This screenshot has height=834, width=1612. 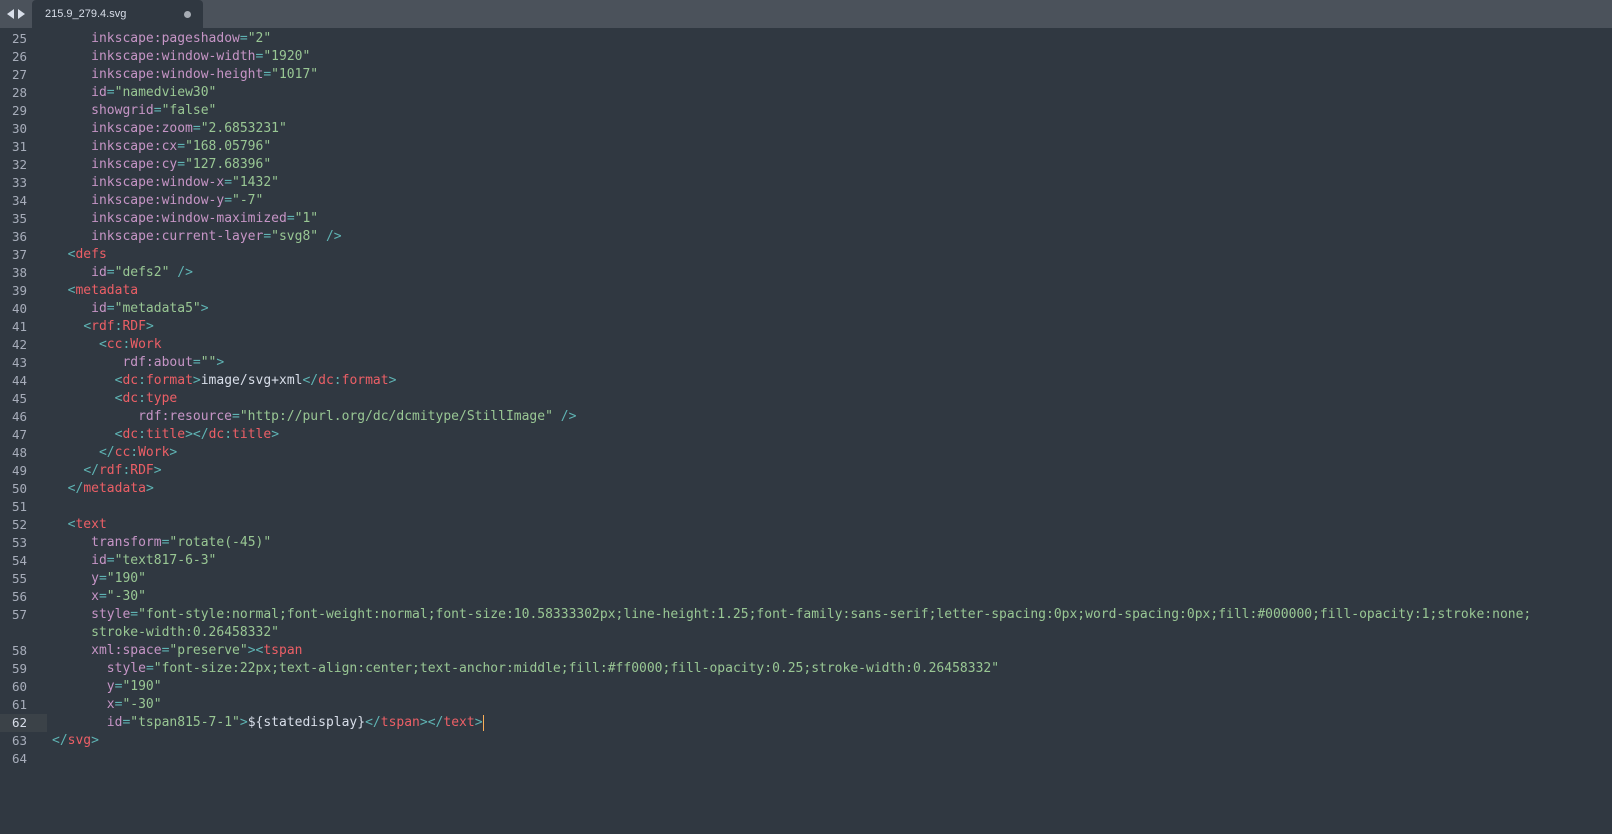 I want to click on code-text: inkscape:current-layer="svg8" />, so click(x=196, y=237).